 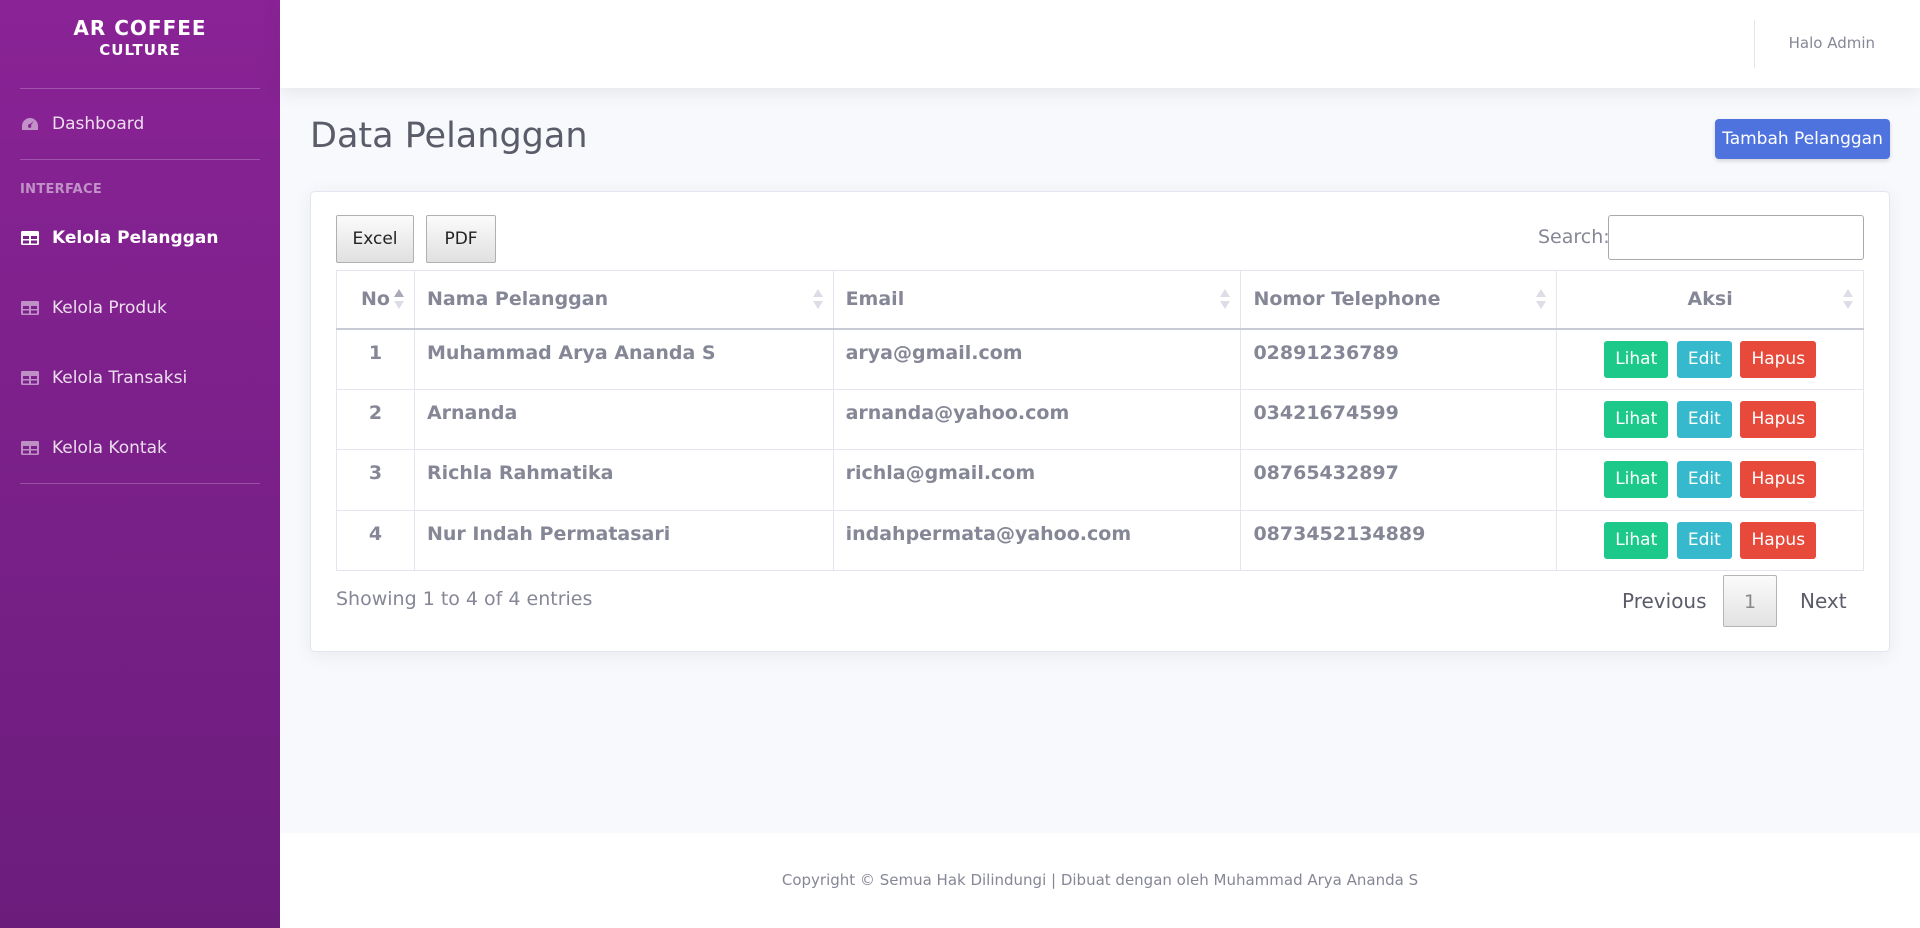 What do you see at coordinates (623, 540) in the screenshot?
I see `cell-nama: Nur Indah Permatasari` at bounding box center [623, 540].